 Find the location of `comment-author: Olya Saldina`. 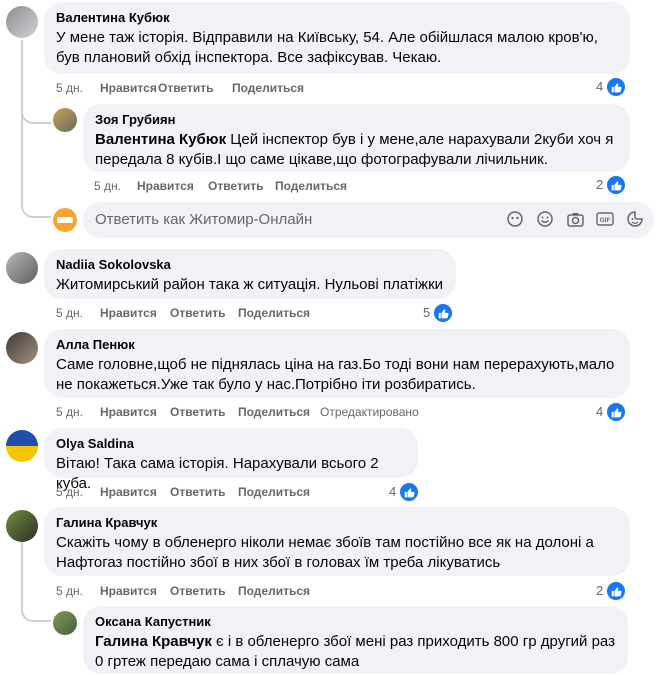

comment-author: Olya Saldina is located at coordinates (231, 444).